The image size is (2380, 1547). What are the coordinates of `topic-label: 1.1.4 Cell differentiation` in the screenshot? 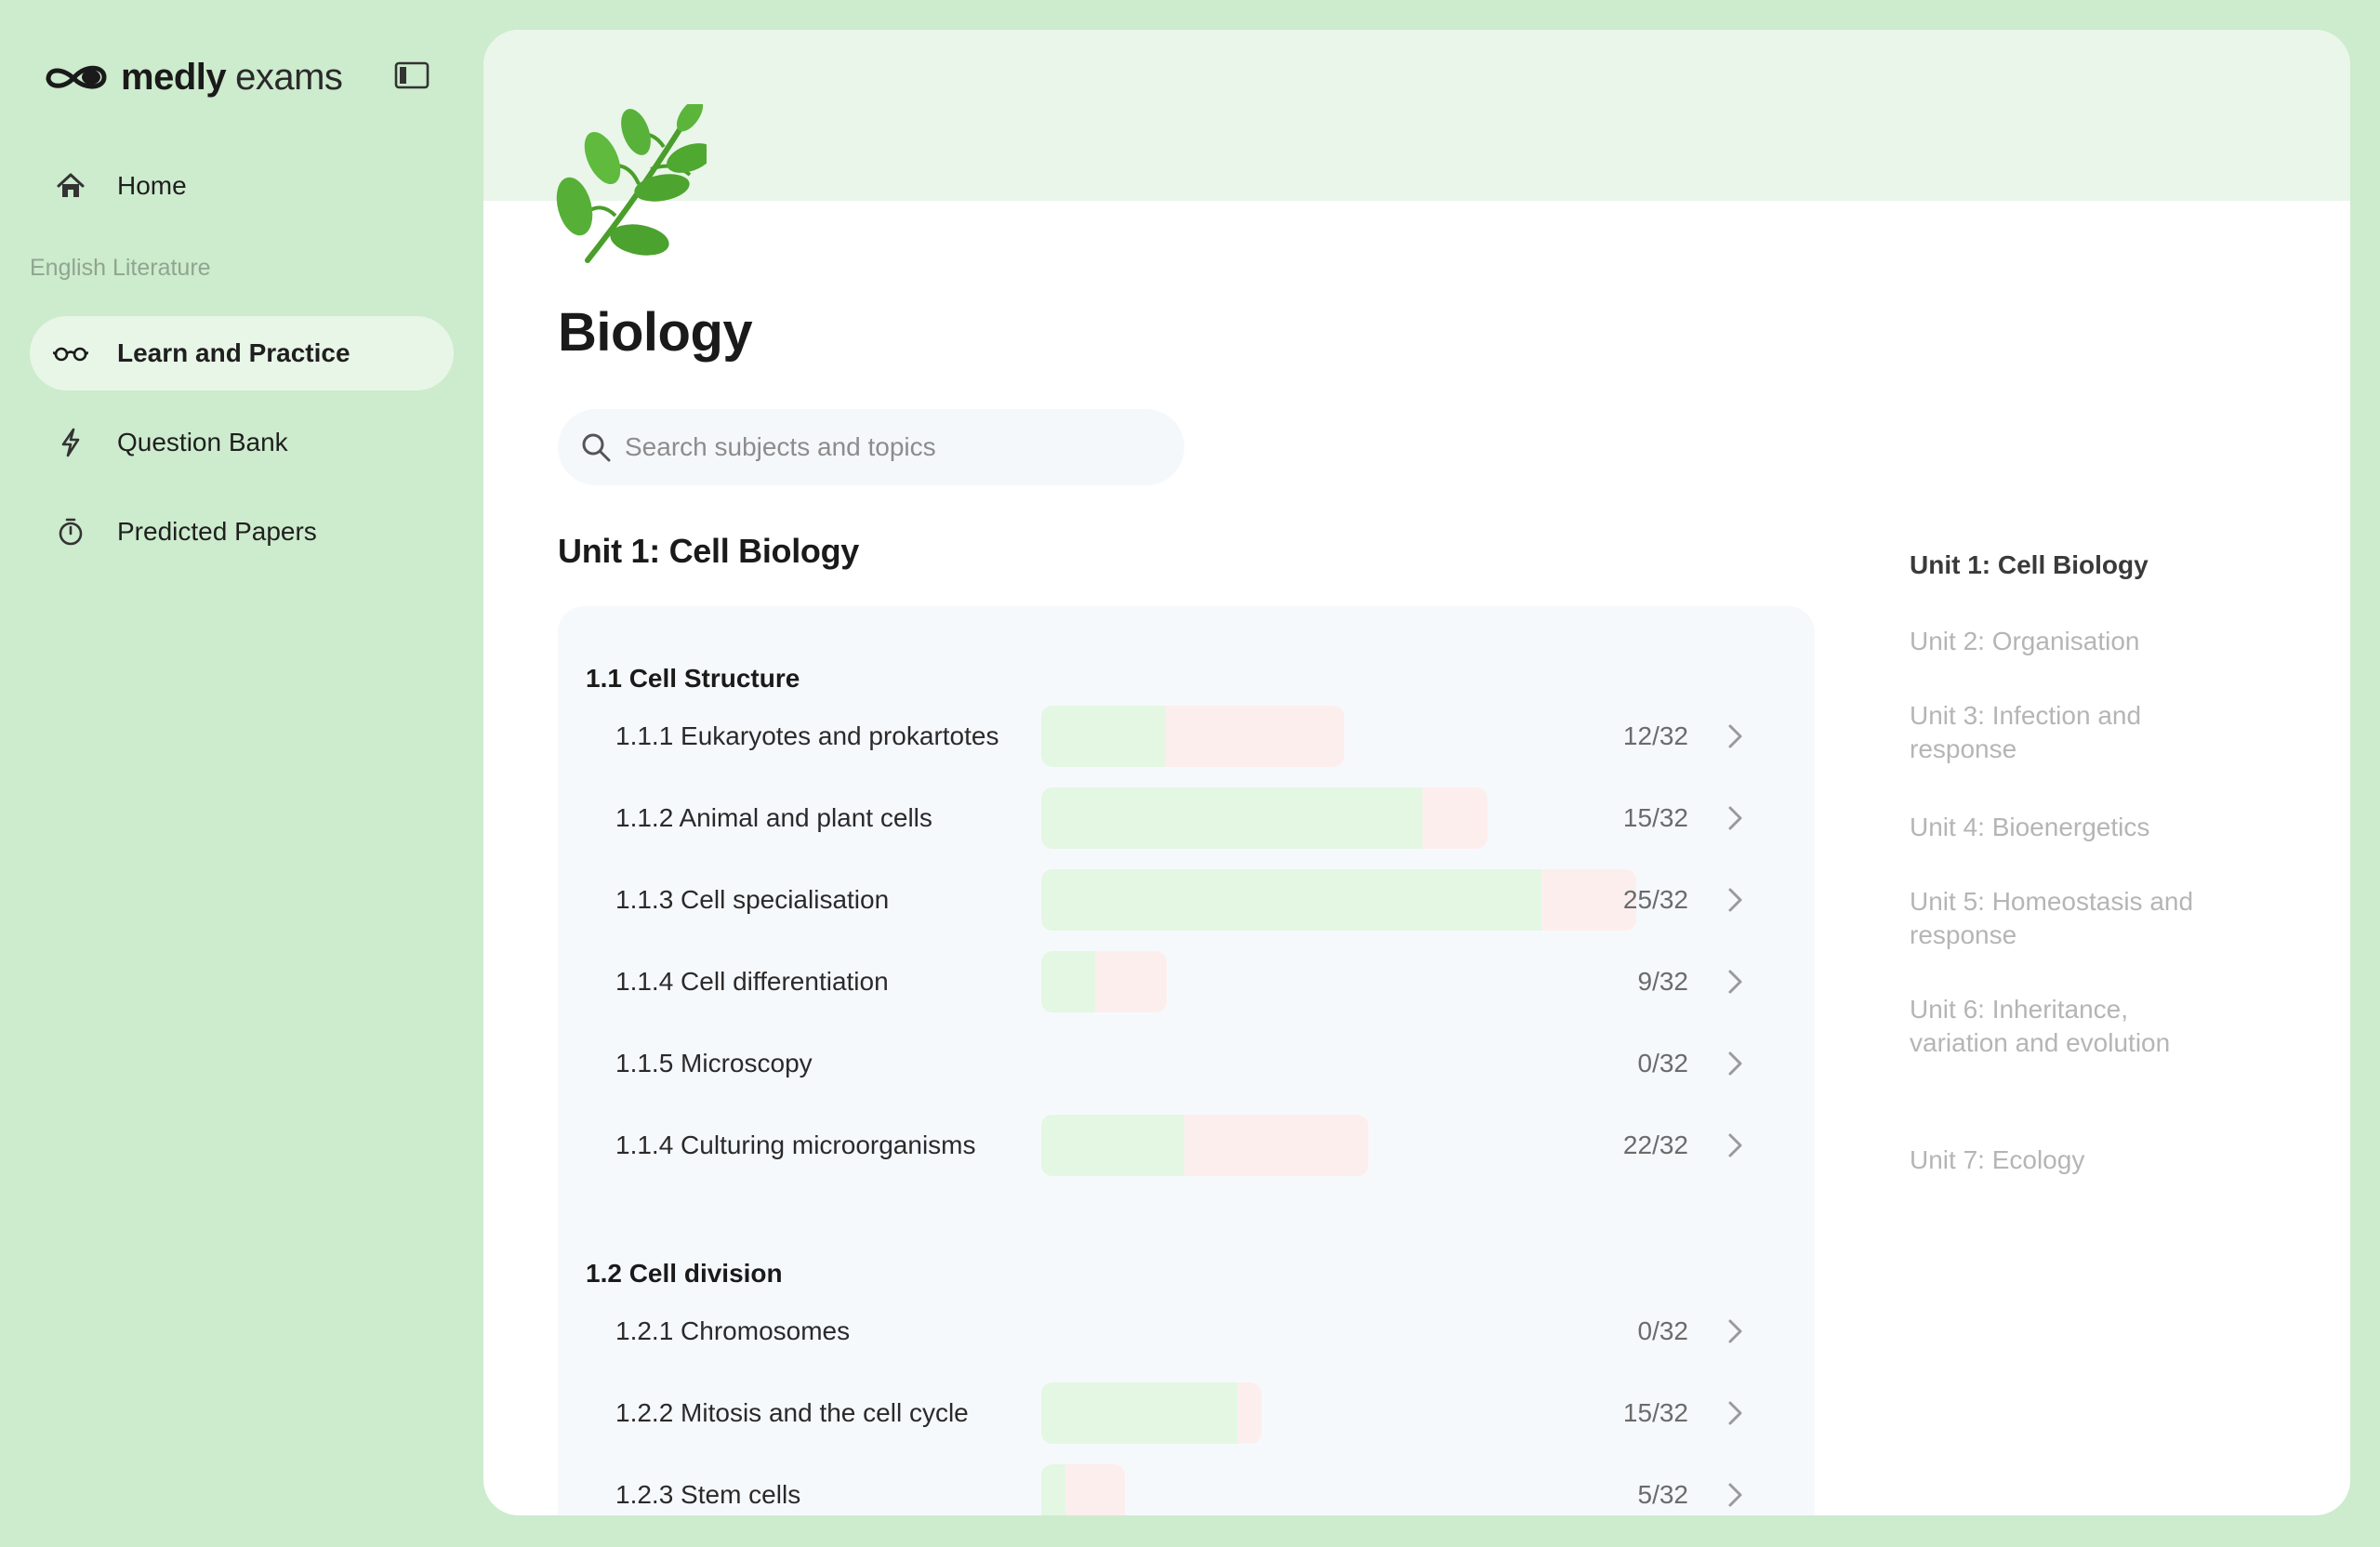 It's located at (752, 981).